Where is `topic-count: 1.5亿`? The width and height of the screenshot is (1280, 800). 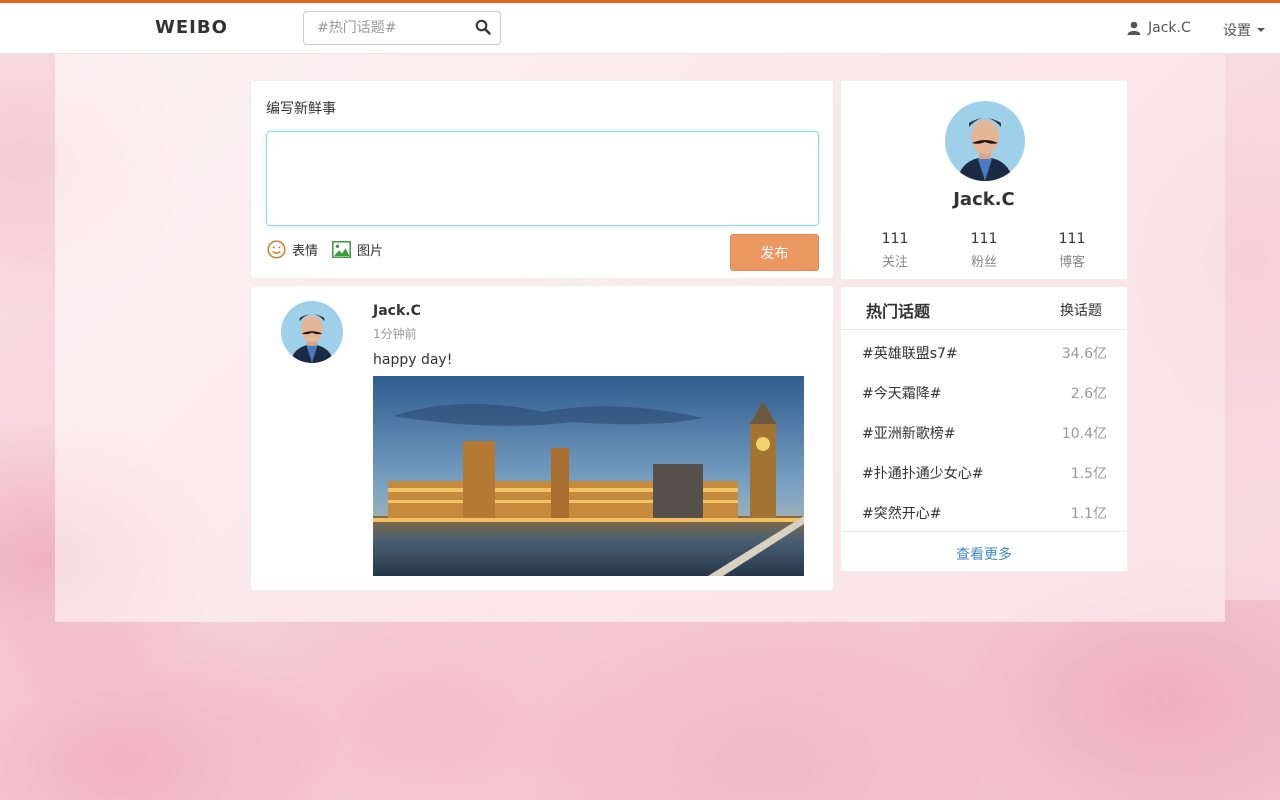 topic-count: 1.5亿 is located at coordinates (1088, 474).